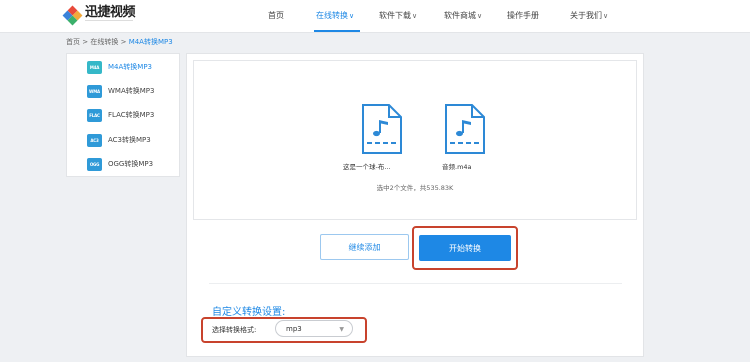 The height and width of the screenshot is (362, 750). Describe the element at coordinates (337, 31) in the screenshot. I see `nav-active-indicator` at that location.